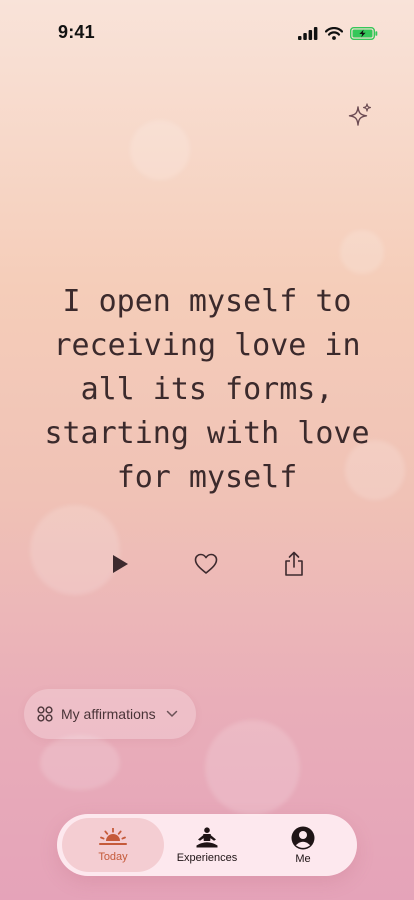  I want to click on status-bar: 9:41, so click(207, 27).